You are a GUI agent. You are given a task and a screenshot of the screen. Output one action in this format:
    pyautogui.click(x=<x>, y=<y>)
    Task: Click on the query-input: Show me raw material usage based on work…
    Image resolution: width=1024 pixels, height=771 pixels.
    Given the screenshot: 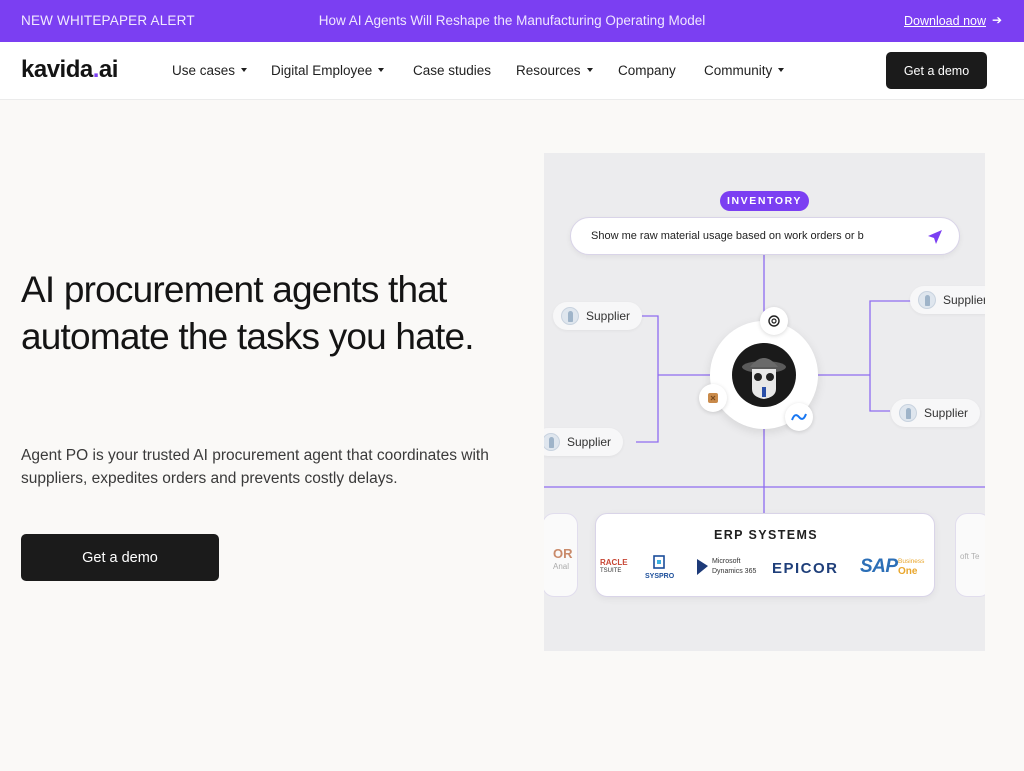 What is the action you would take?
    pyautogui.click(x=765, y=236)
    